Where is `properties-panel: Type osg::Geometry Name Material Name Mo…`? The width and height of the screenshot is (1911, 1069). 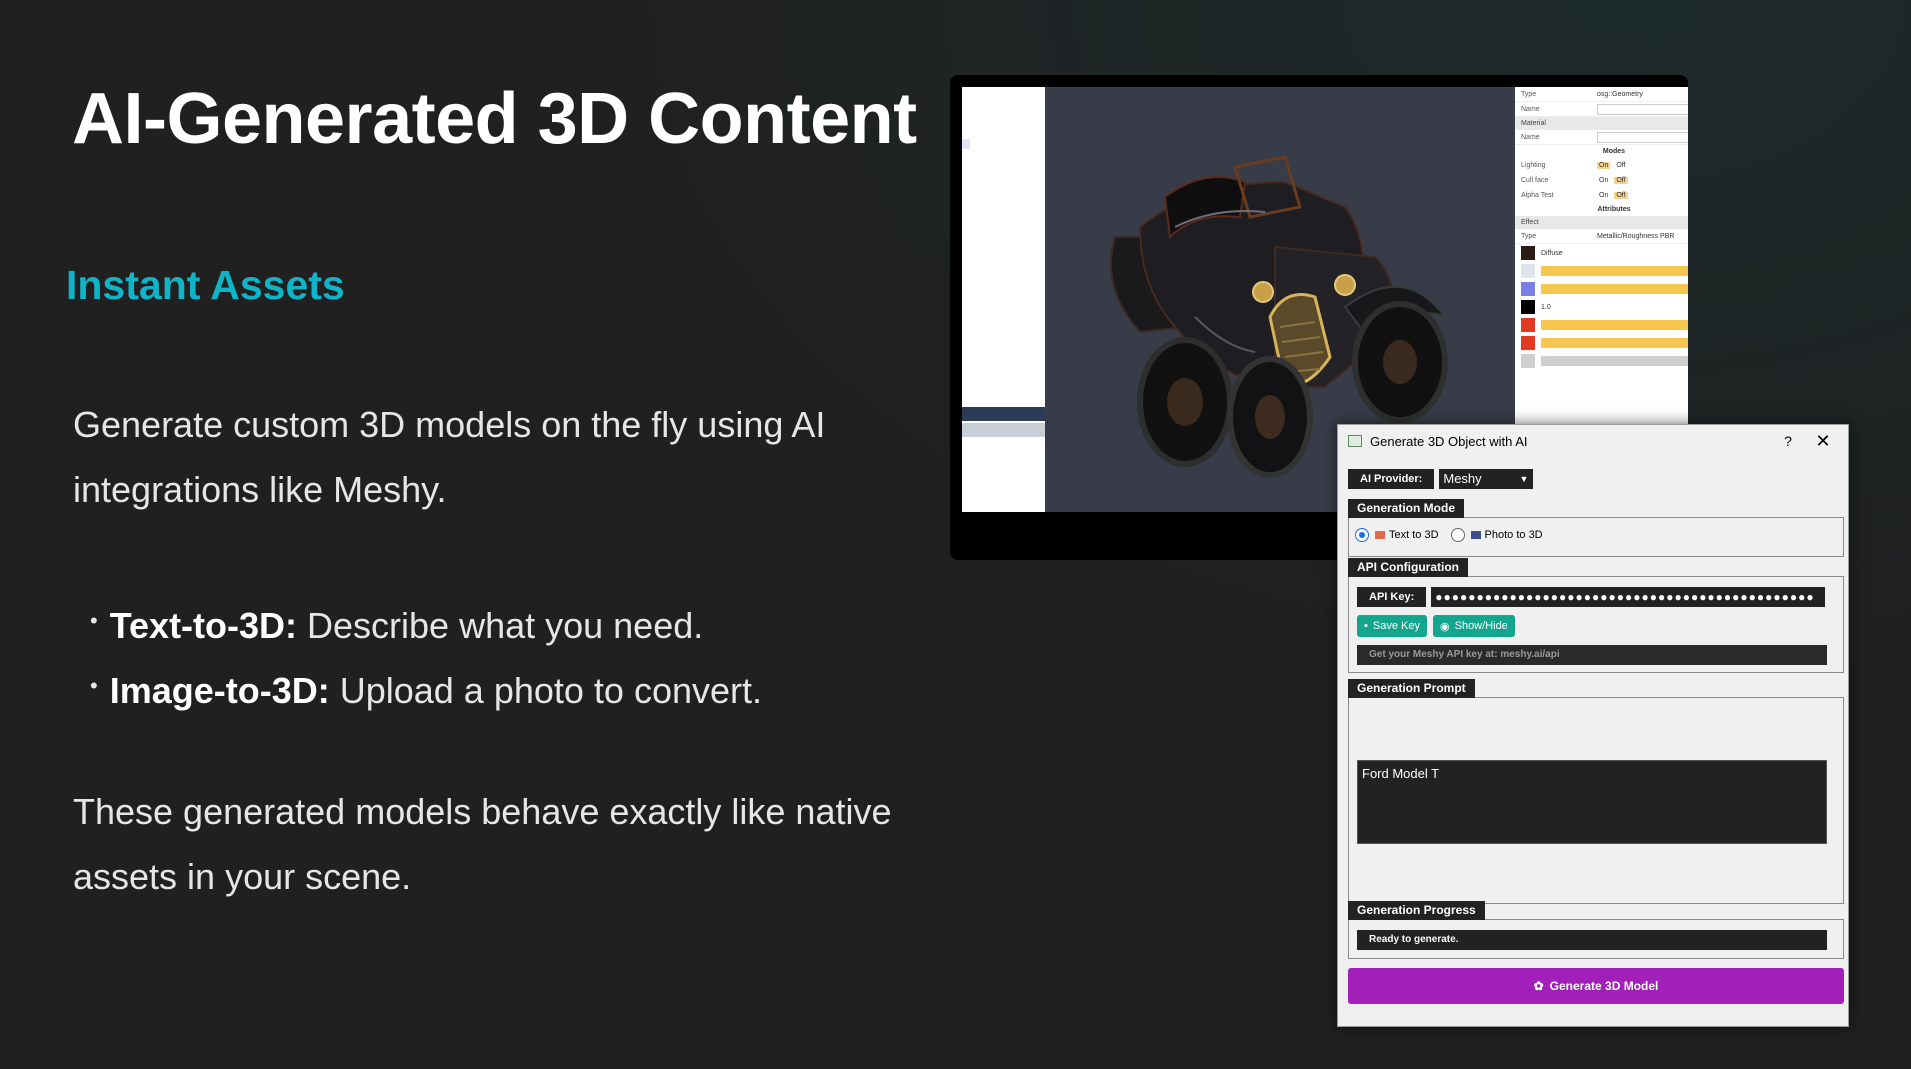 properties-panel: Type osg::Geometry Name Material Name Mo… is located at coordinates (1601, 257).